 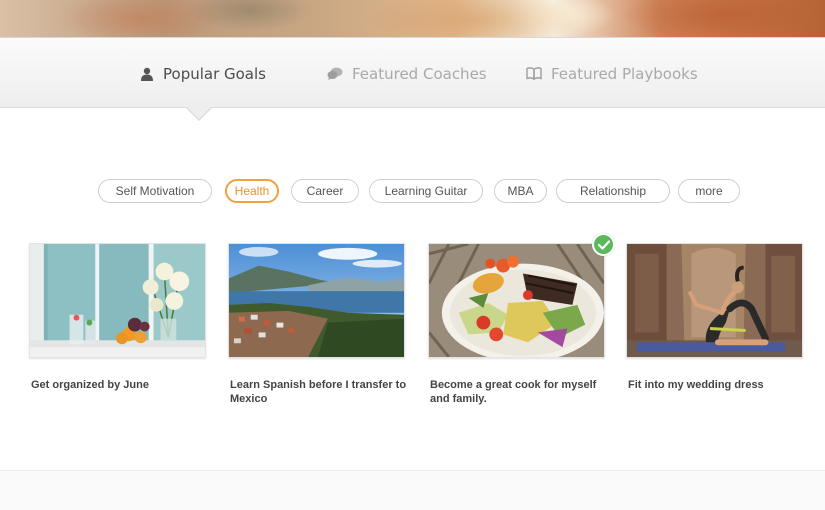 I want to click on tab-featured-coaches: Featured Coaches, so click(x=407, y=73).